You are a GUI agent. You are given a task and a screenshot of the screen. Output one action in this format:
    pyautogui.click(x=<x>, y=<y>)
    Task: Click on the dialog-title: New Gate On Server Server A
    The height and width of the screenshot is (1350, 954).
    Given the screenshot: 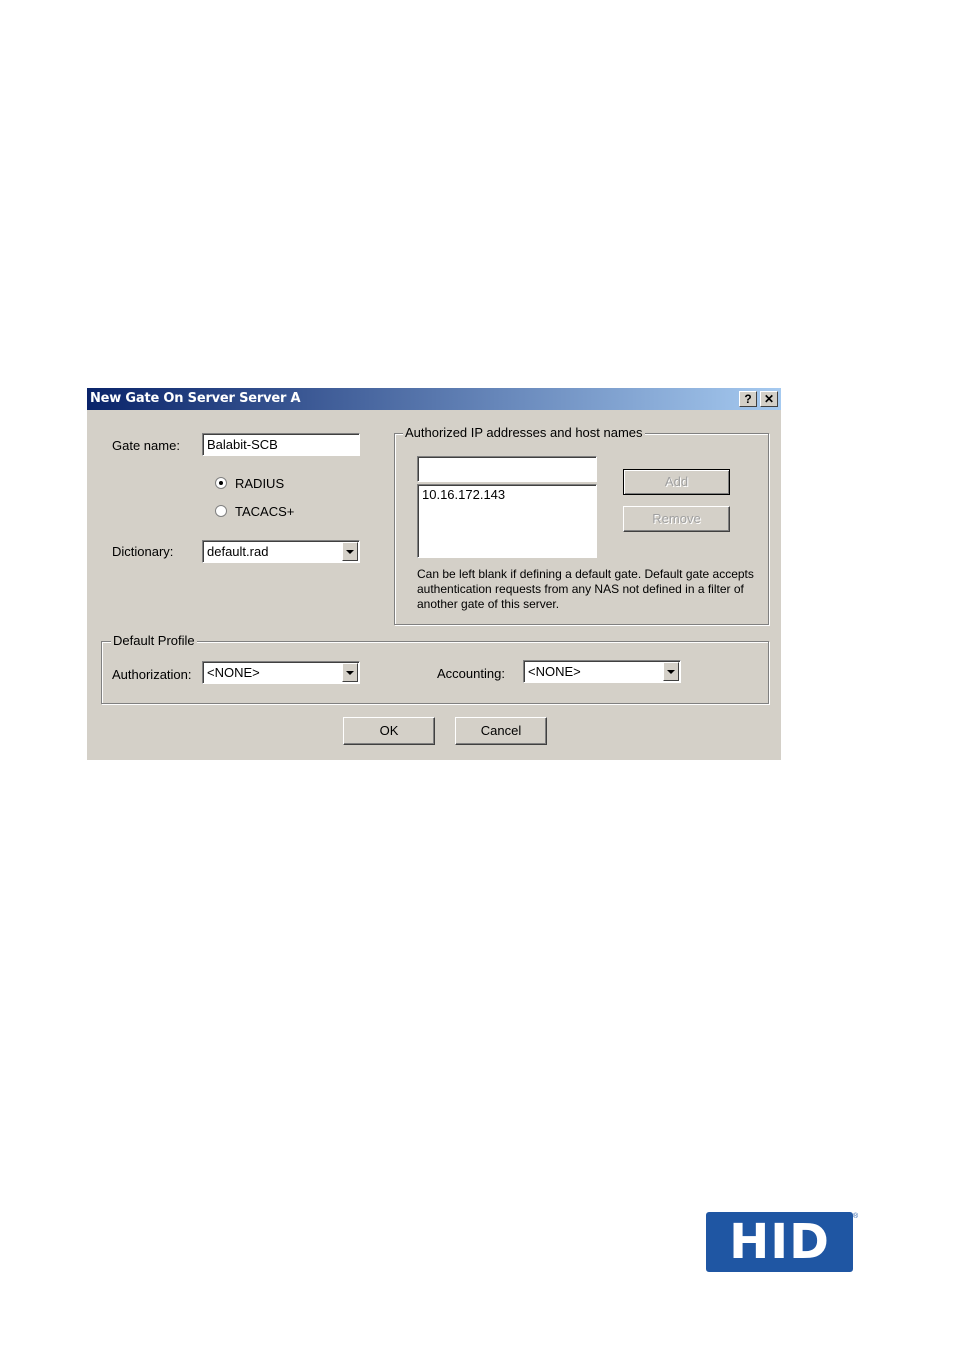 What is the action you would take?
    pyautogui.click(x=195, y=398)
    